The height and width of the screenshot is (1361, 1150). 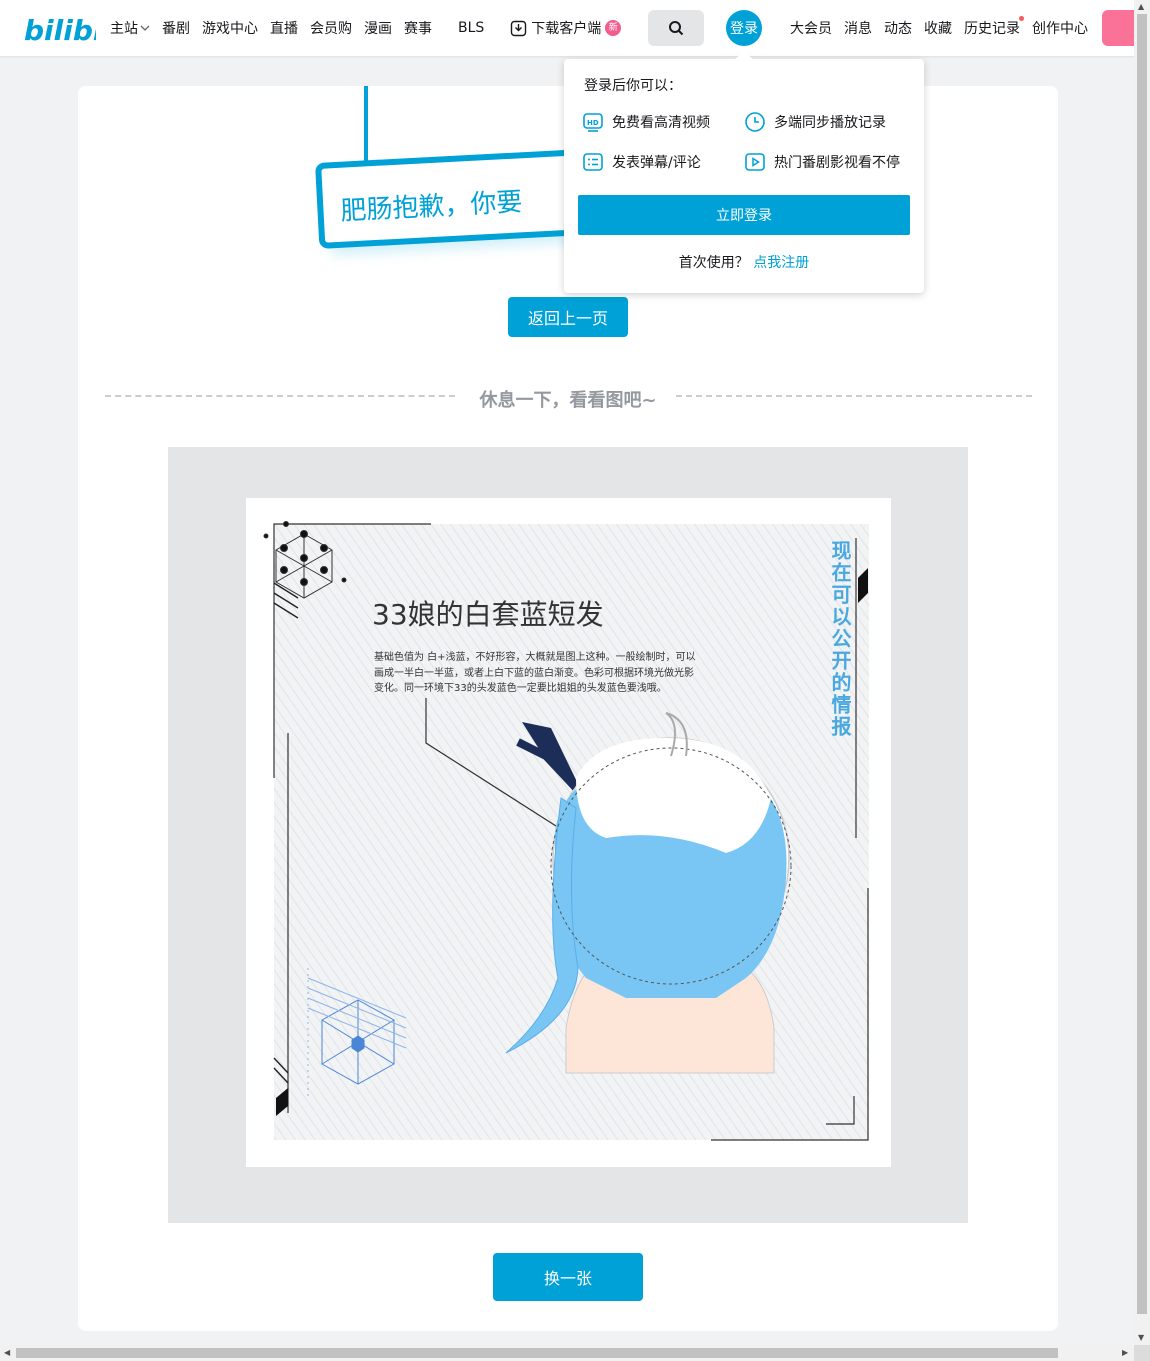 I want to click on popover-title: 登录后你可以：, so click(x=633, y=86).